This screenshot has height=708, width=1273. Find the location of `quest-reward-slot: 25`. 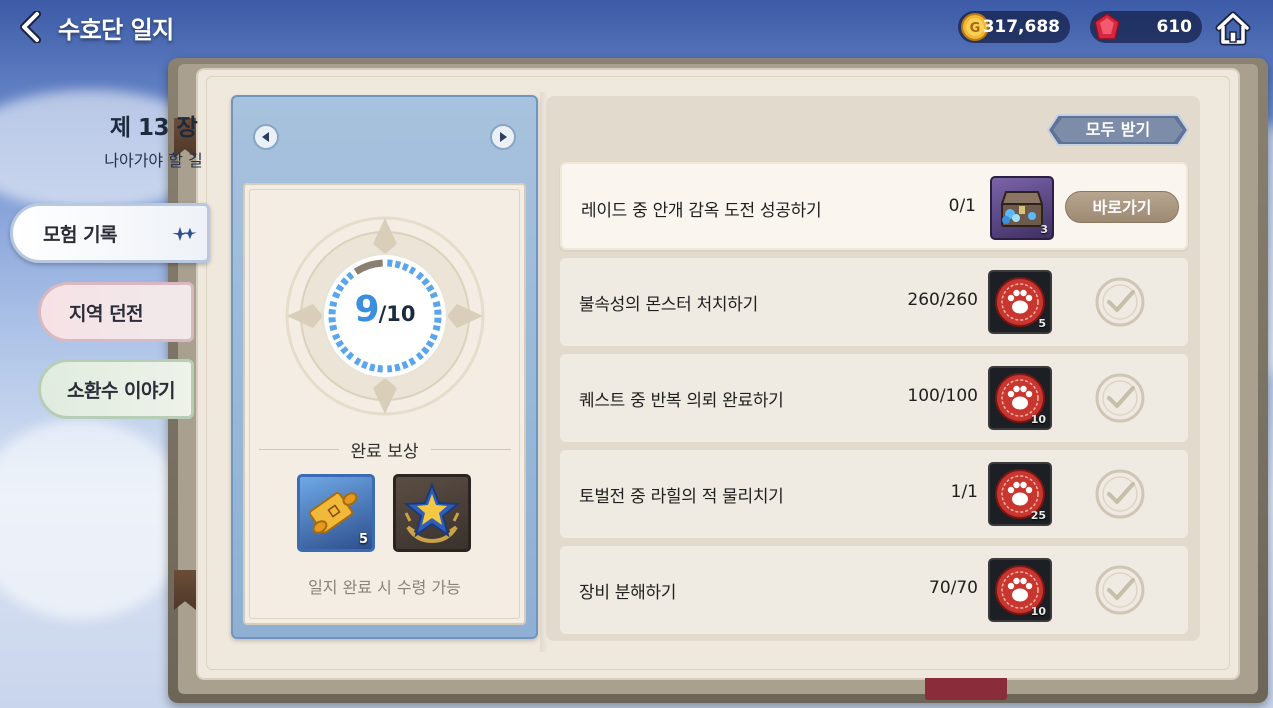

quest-reward-slot: 25 is located at coordinates (1020, 494).